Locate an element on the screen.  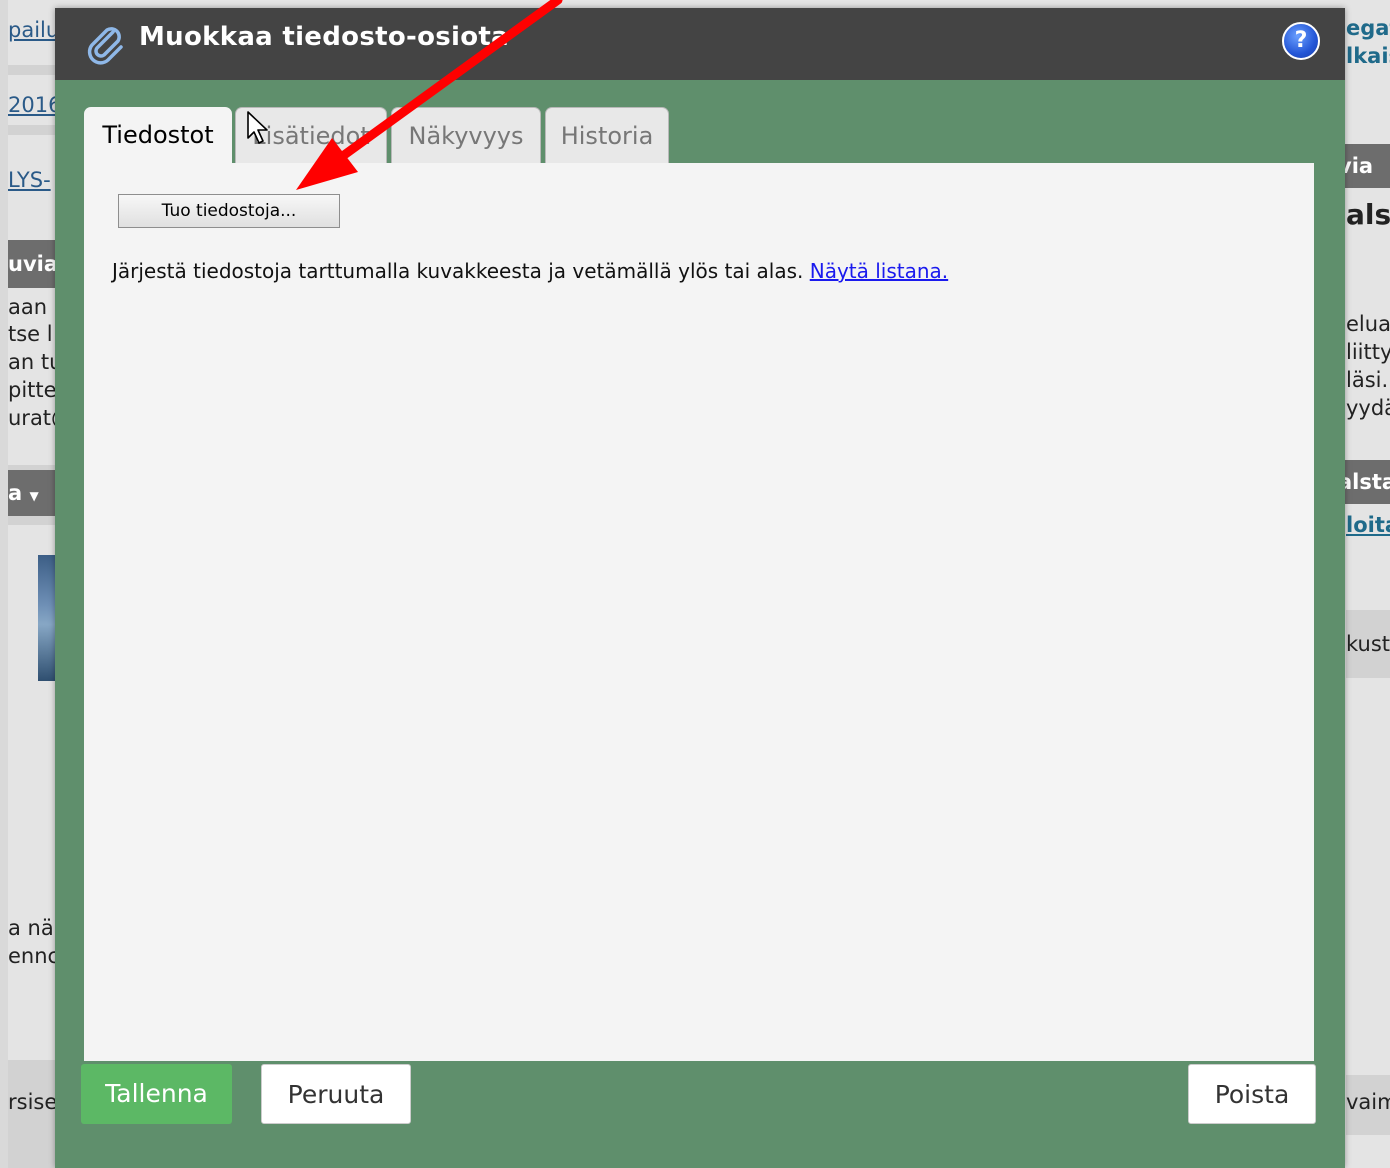
bg-dropdown: a ▼ is located at coordinates (31, 493).